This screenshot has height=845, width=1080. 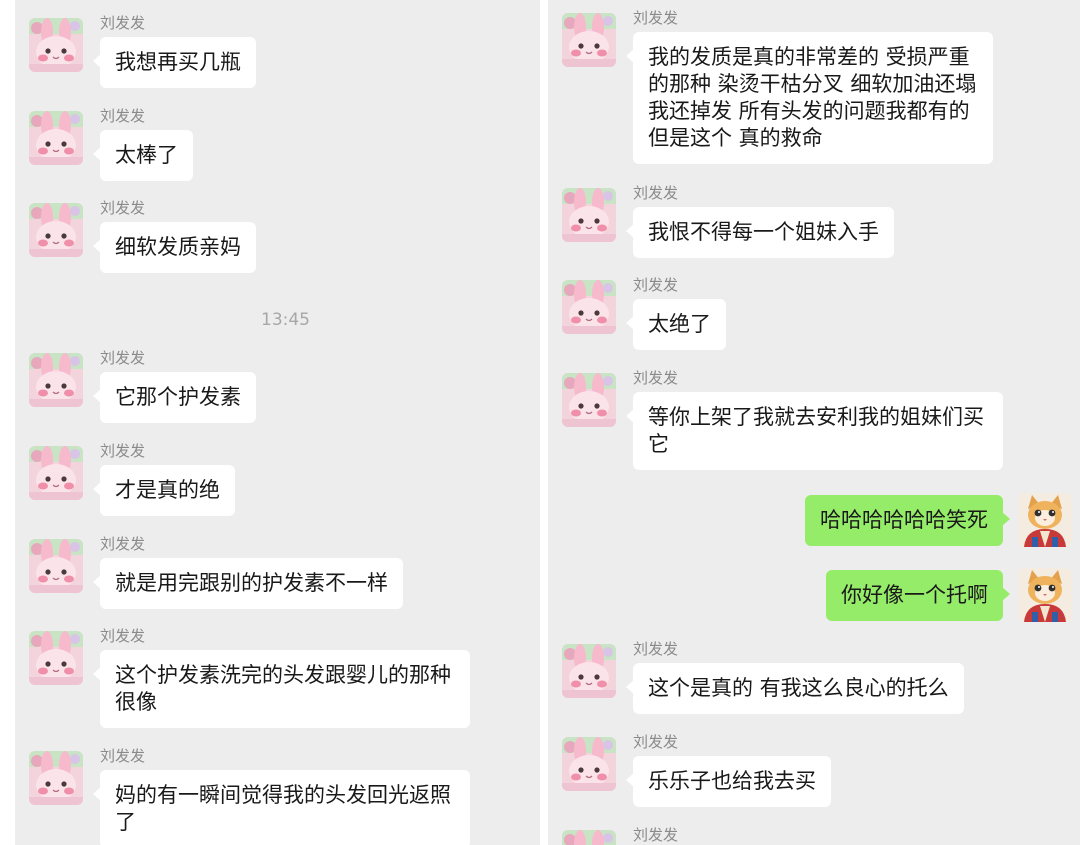 I want to click on chat-timestamp: 13:45, so click(x=285, y=320).